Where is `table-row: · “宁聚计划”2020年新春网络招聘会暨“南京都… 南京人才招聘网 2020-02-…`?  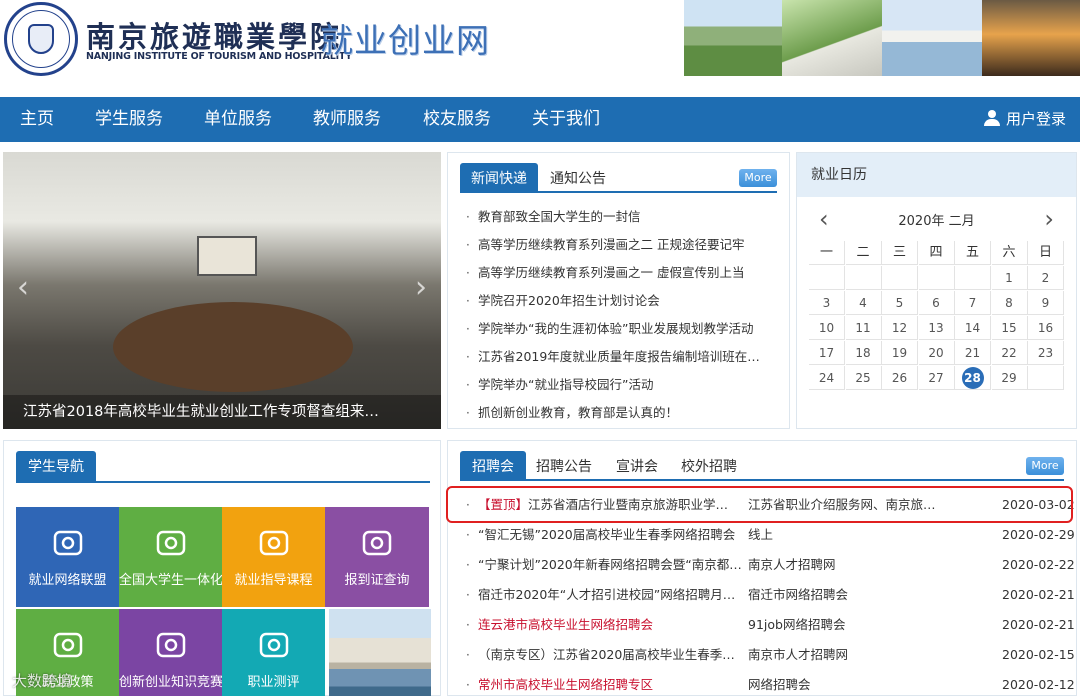
table-row: · “宁聚计划”2020年新春网络招聘会暨“南京都… 南京人才招聘网 2020-02-… is located at coordinates (770, 565).